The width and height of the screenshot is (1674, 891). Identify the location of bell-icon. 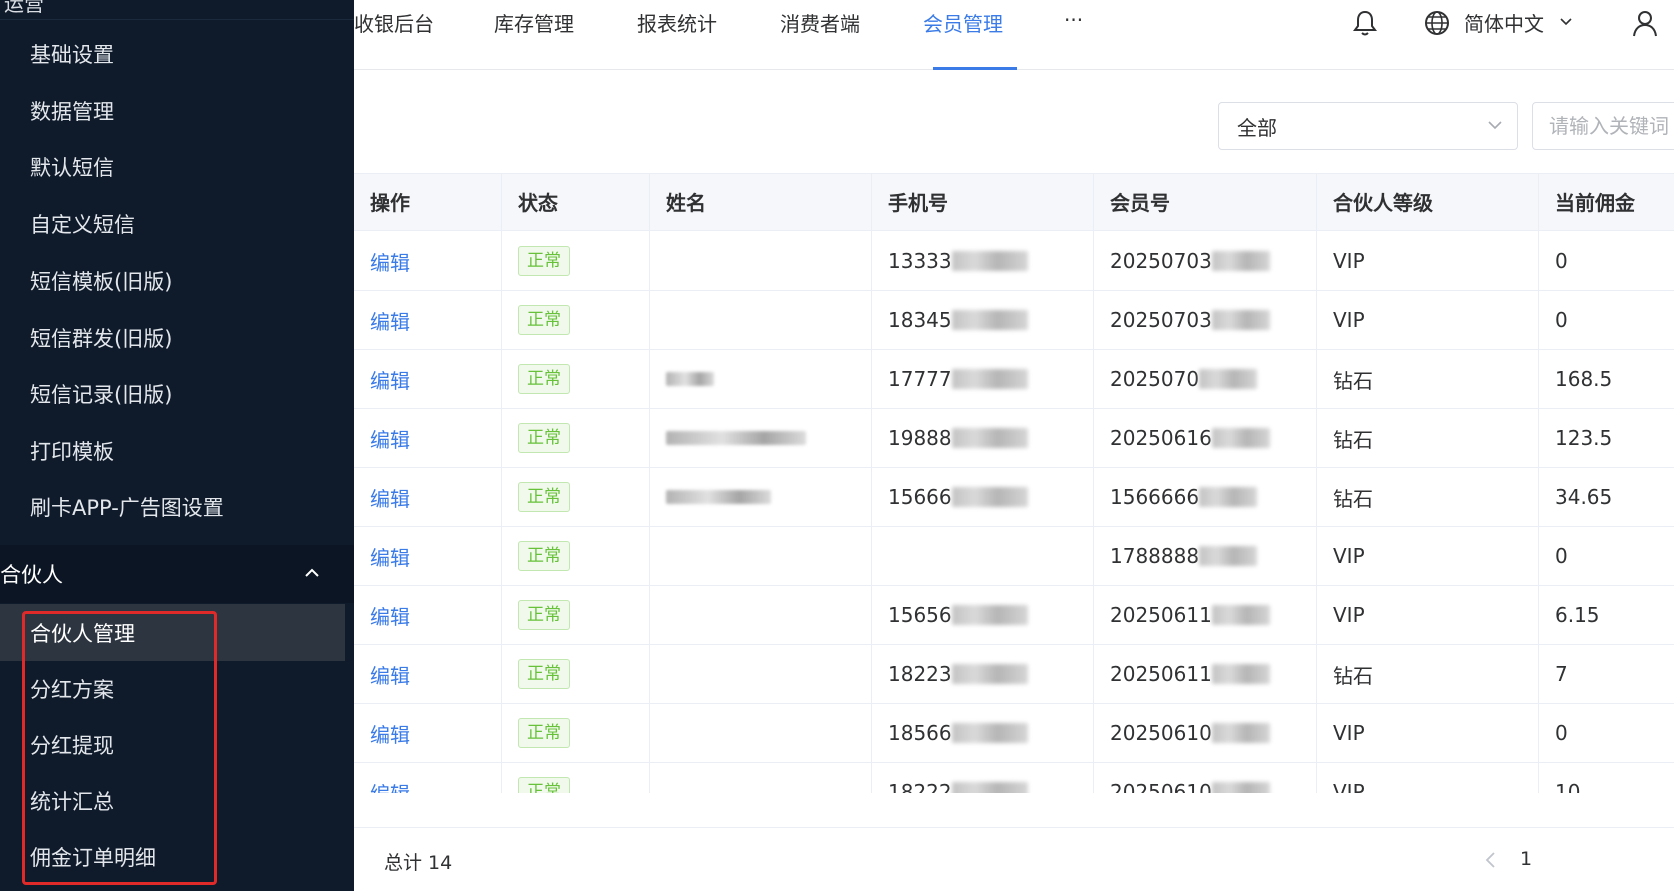
(1365, 23).